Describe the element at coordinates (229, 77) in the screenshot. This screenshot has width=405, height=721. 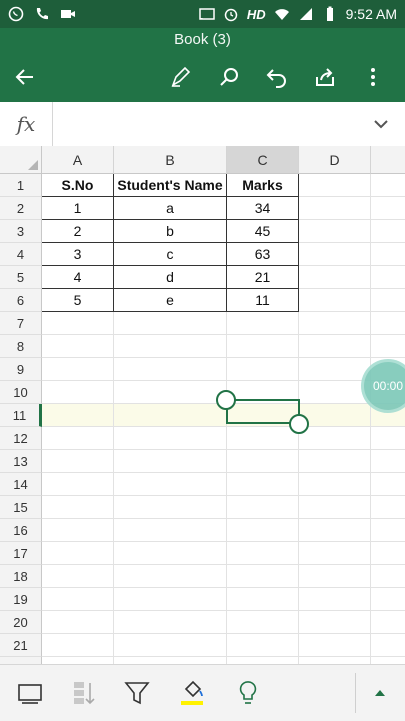
I see `search-button` at that location.